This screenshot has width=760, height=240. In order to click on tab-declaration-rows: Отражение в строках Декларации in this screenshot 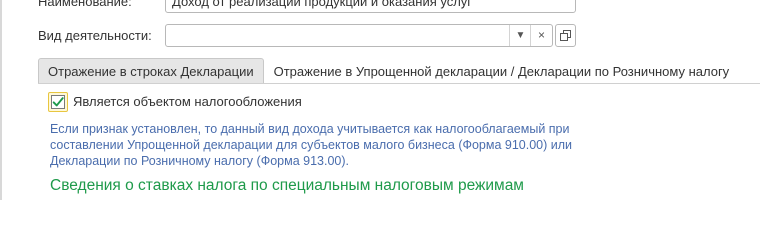, I will do `click(151, 71)`.